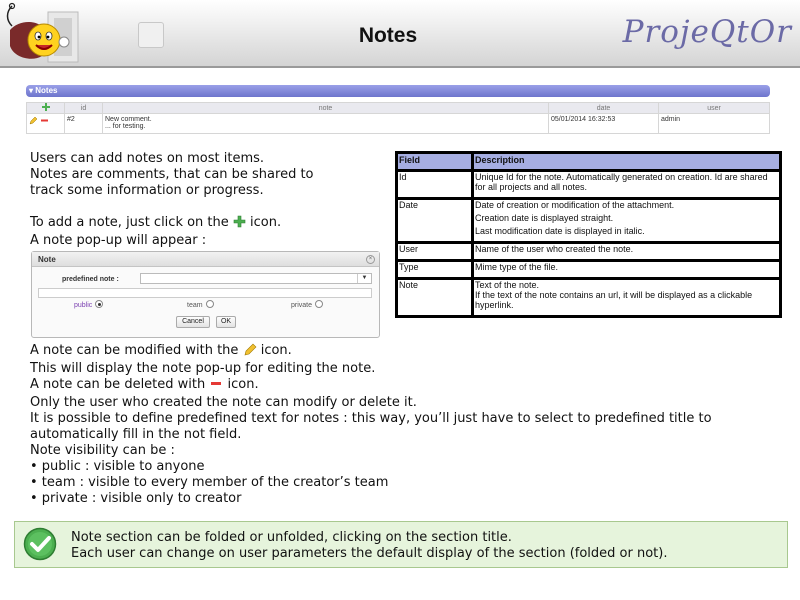  I want to click on chevron-down-icon: ▼, so click(364, 278).